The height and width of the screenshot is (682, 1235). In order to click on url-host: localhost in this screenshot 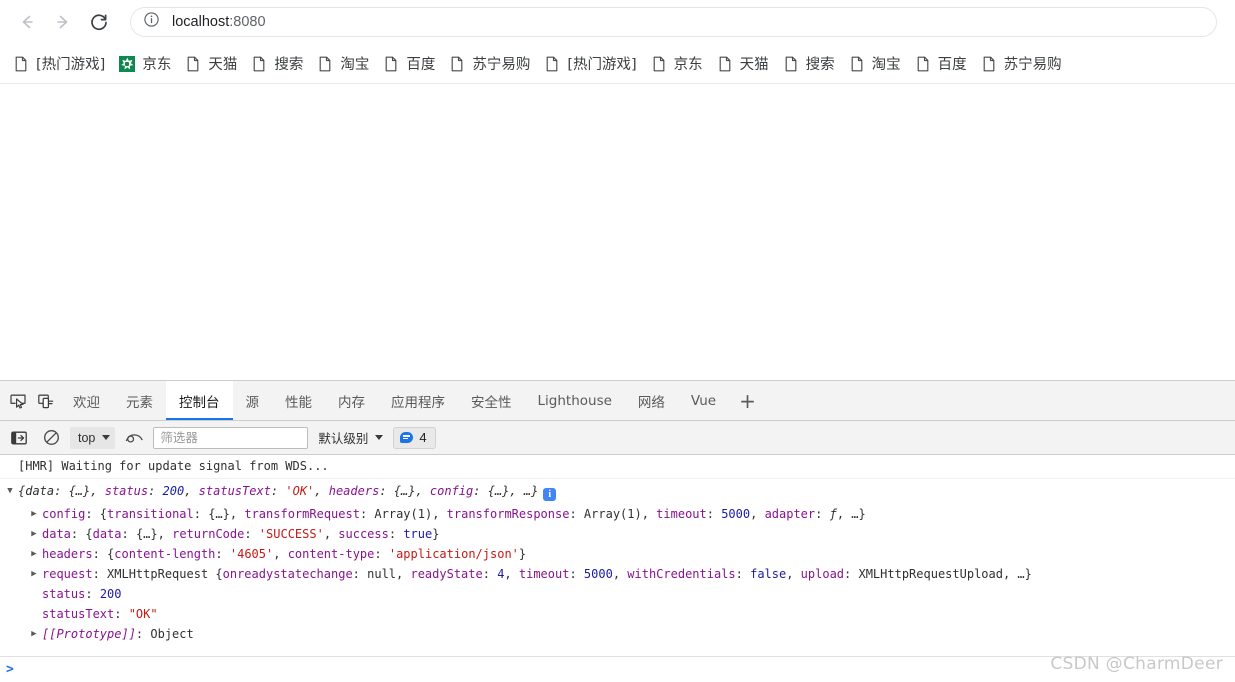, I will do `click(201, 22)`.